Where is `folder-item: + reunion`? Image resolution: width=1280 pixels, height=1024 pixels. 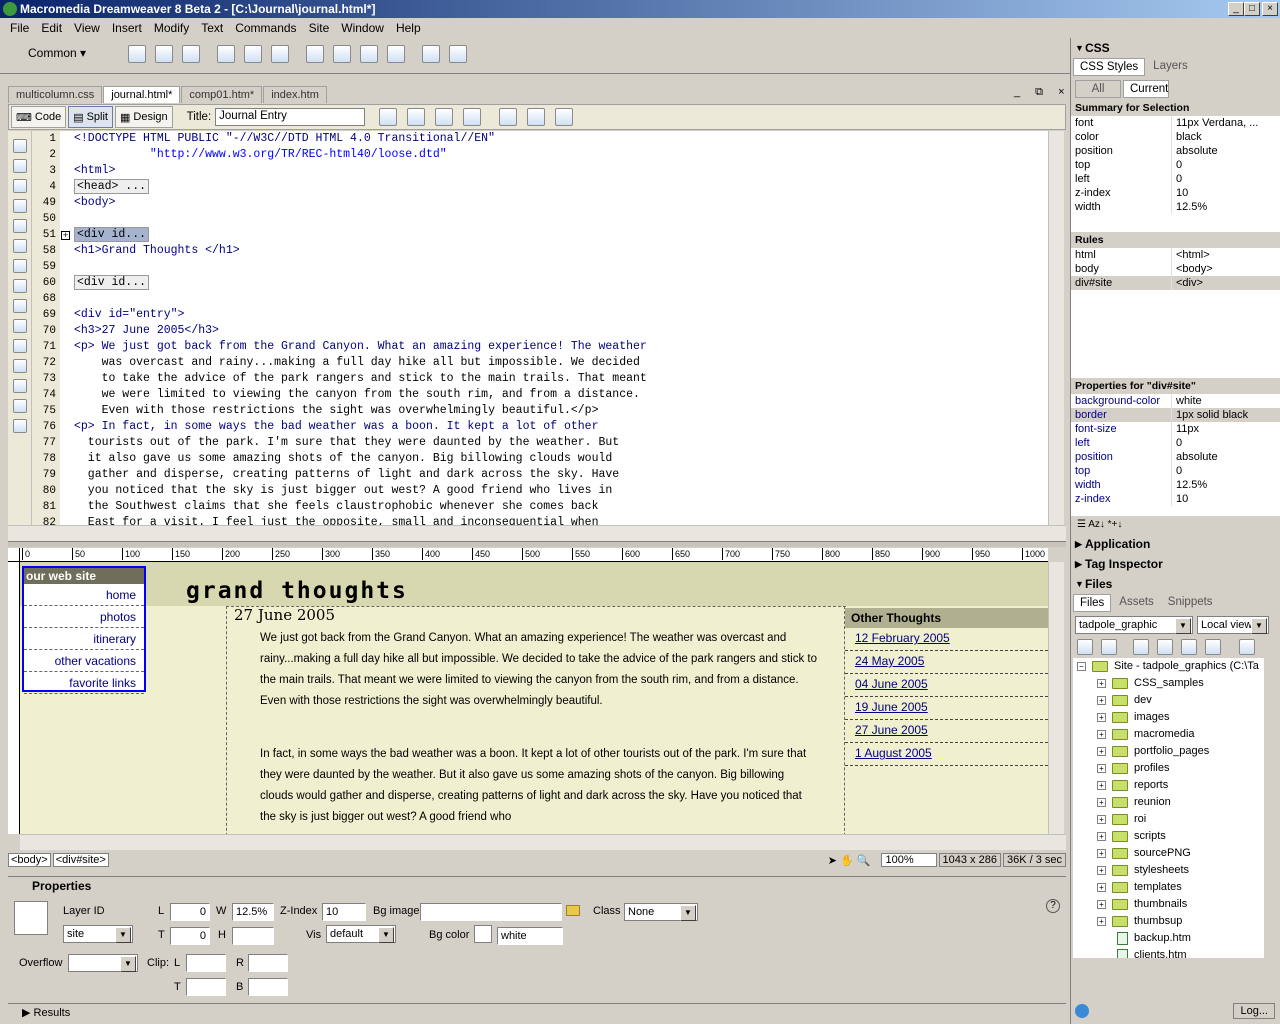 folder-item: + reunion is located at coordinates (1168, 802).